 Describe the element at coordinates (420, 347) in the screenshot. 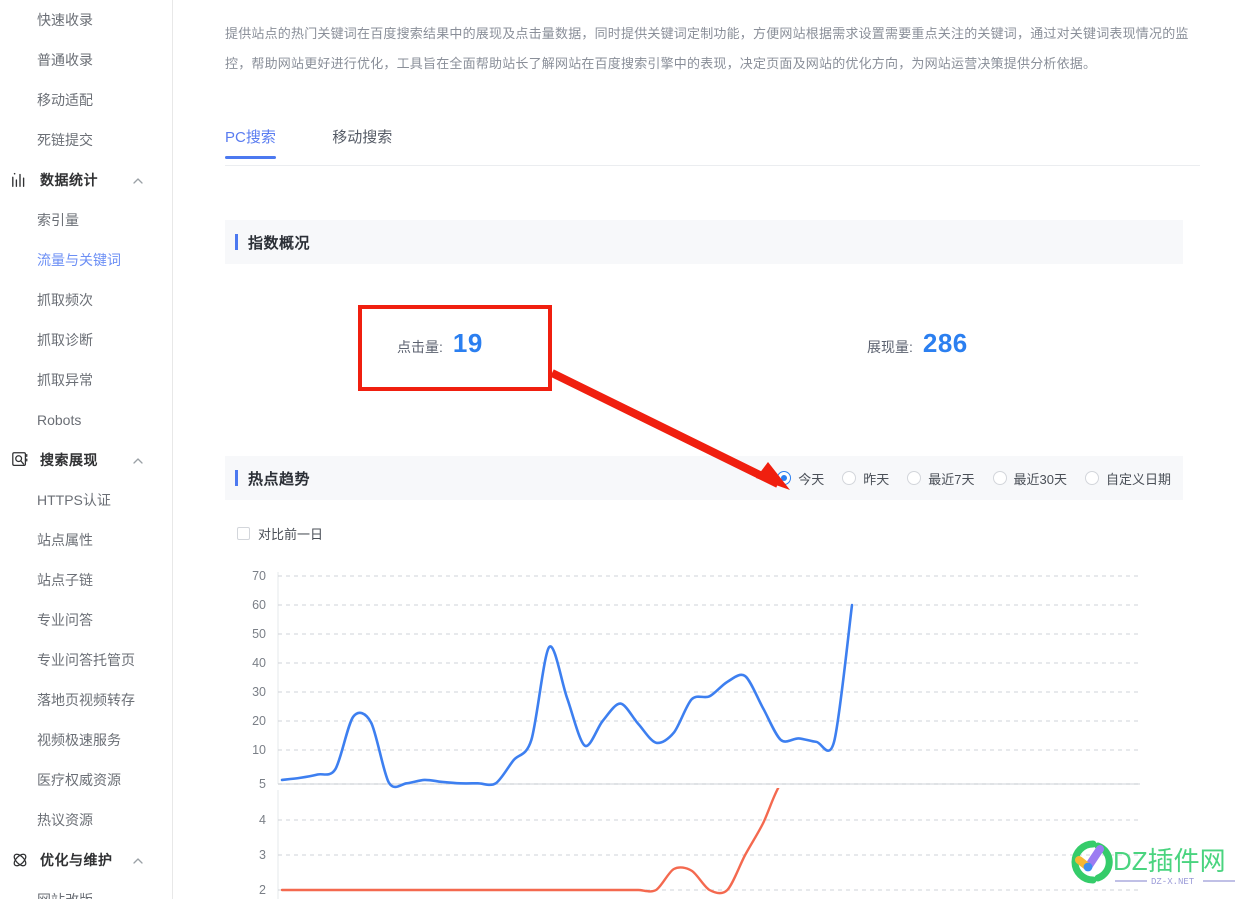

I see `stat-clicks-label: 点击量:` at that location.